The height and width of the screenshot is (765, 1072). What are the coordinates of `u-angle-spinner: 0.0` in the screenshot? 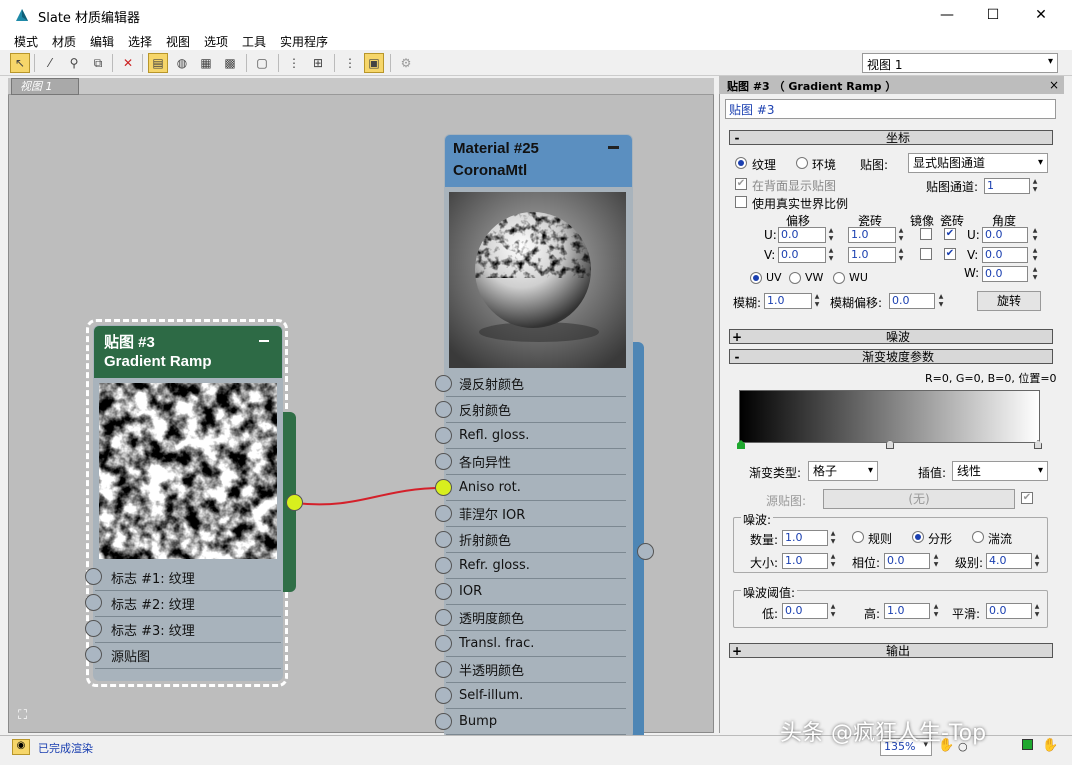 It's located at (1005, 235).